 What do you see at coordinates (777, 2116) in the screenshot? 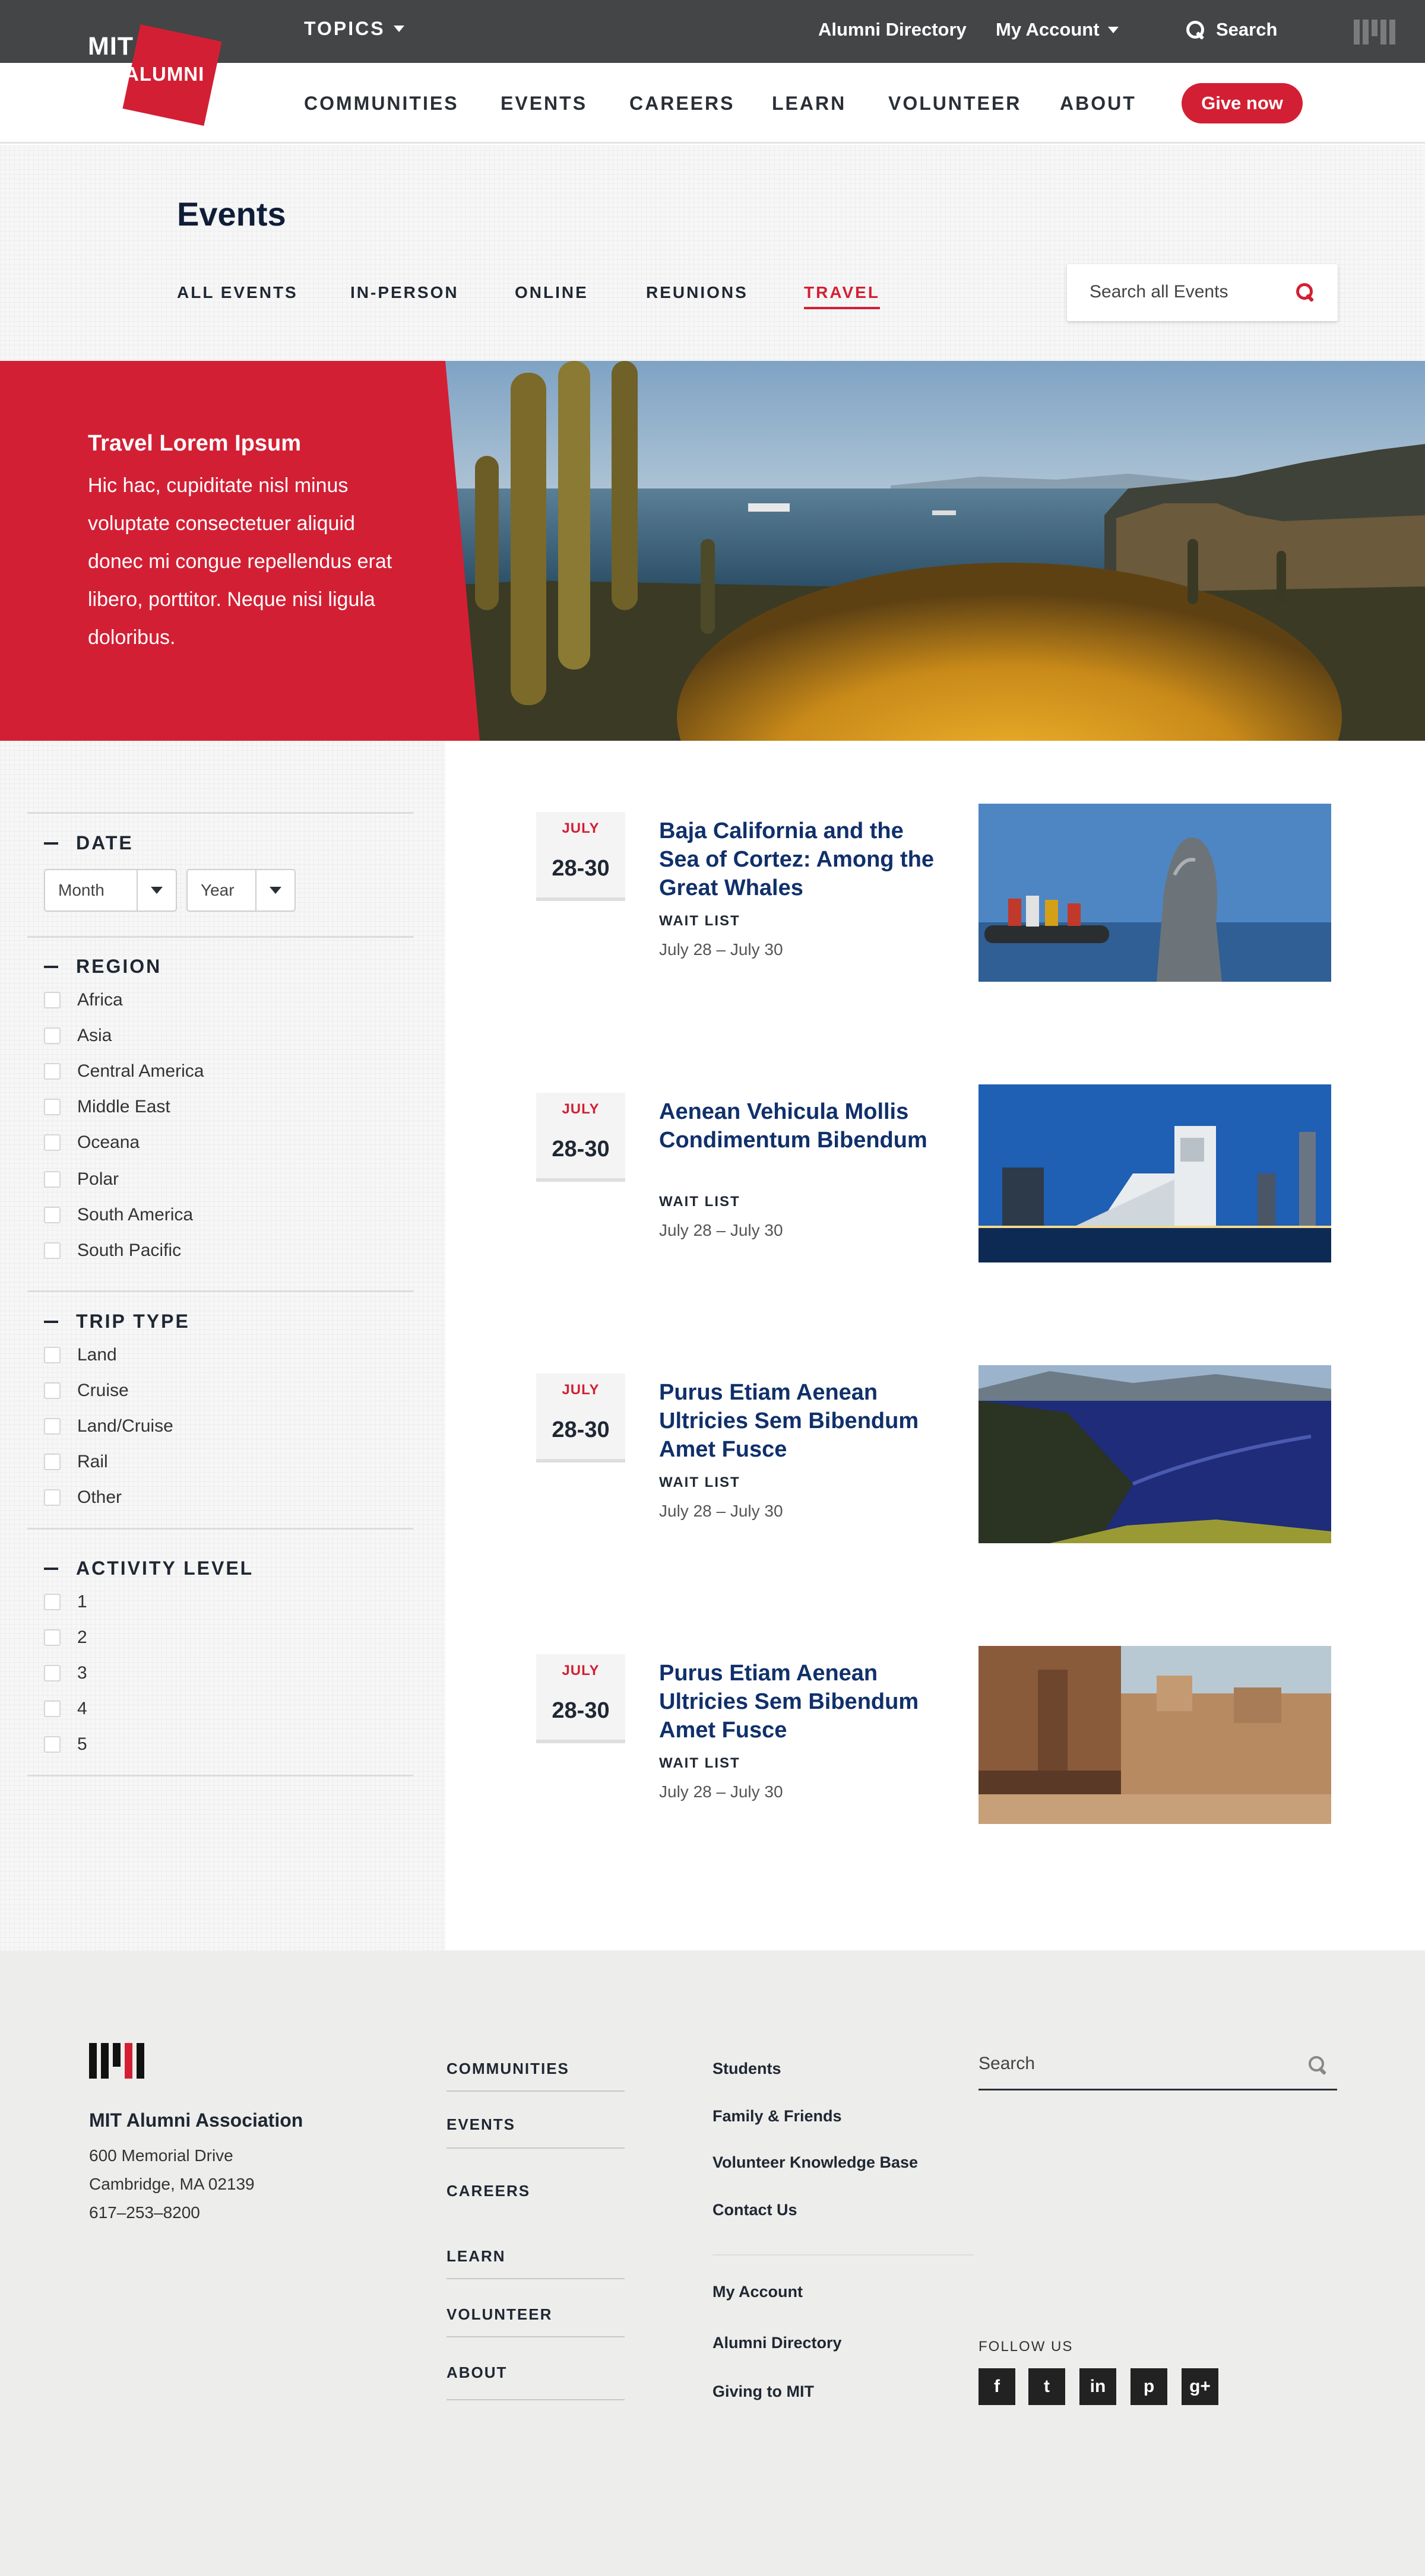
I see `footer-link-family-friends: Family & Friends` at bounding box center [777, 2116].